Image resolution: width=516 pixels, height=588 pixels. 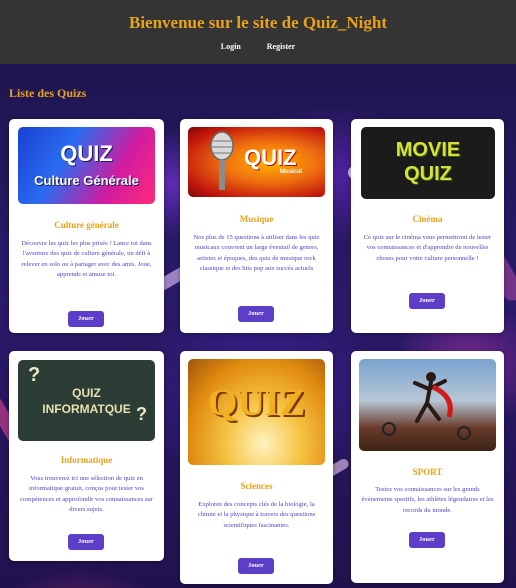 I want to click on play-button-culture: Jouer, so click(x=86, y=319).